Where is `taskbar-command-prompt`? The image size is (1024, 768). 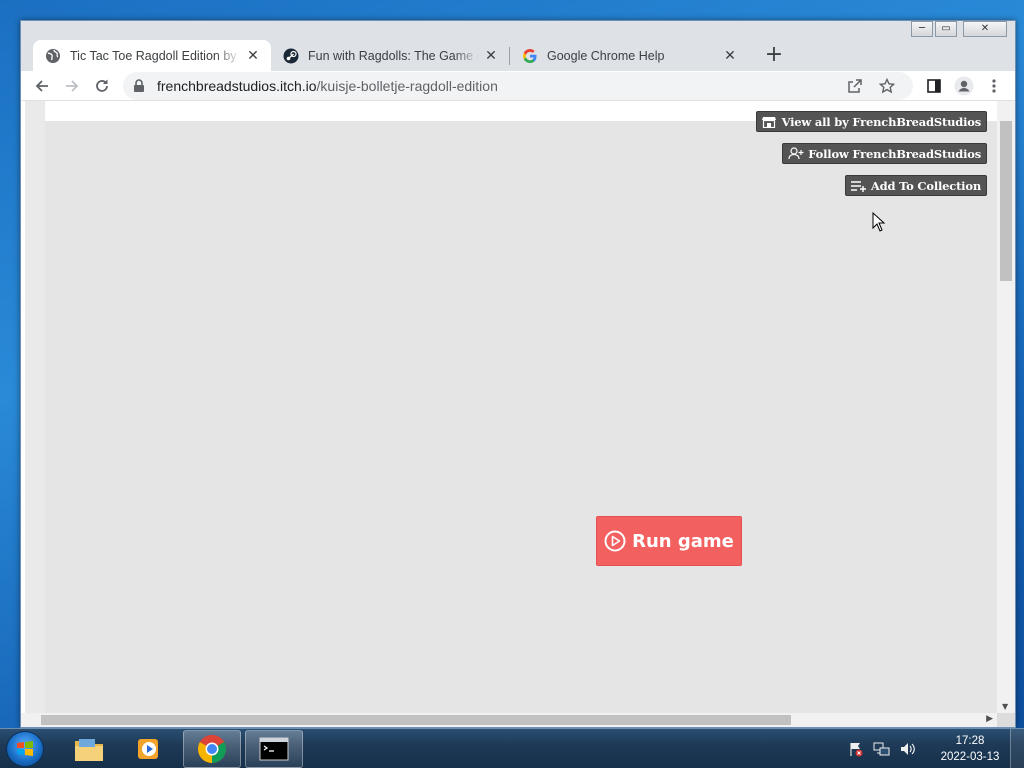 taskbar-command-prompt is located at coordinates (274, 749).